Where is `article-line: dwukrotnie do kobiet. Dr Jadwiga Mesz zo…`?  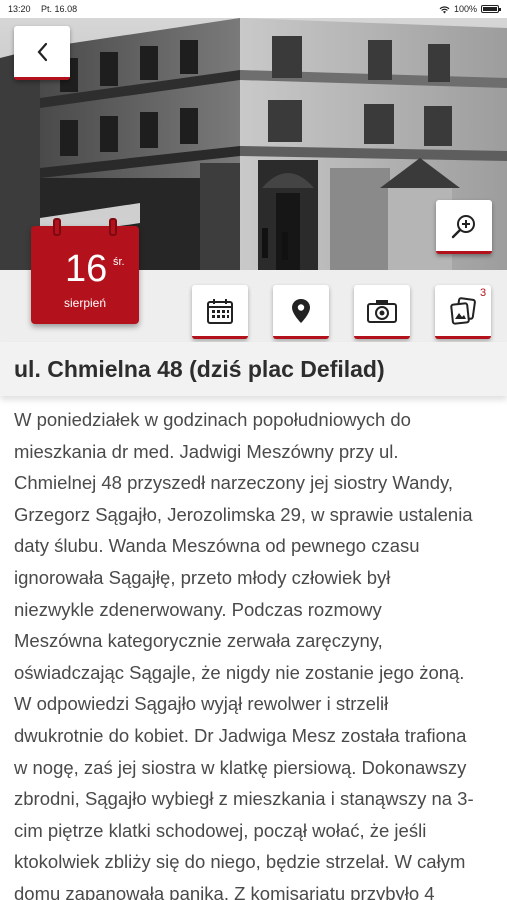 article-line: dwukrotnie do kobiet. Dr Jadwiga Mesz zo… is located at coordinates (240, 735).